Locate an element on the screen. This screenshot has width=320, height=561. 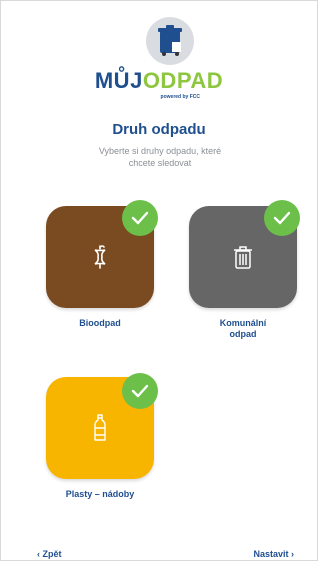
selected-check-bioodpad is located at coordinates (140, 218).